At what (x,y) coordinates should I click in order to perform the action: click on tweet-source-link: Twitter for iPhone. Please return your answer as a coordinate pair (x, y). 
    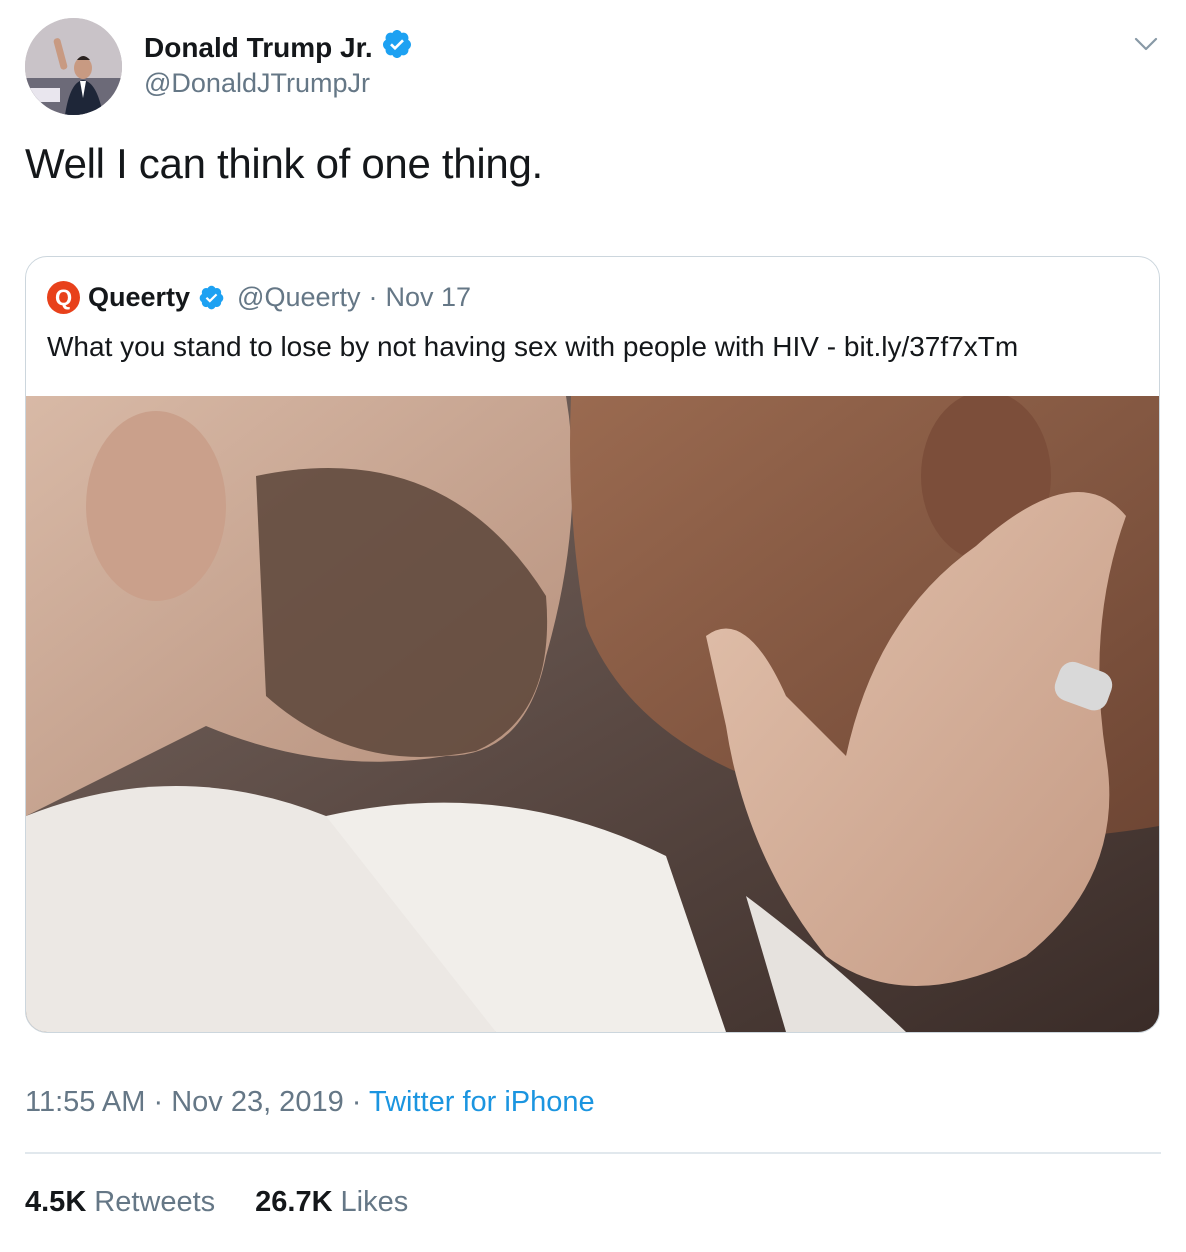
    Looking at the image, I should click on (482, 1102).